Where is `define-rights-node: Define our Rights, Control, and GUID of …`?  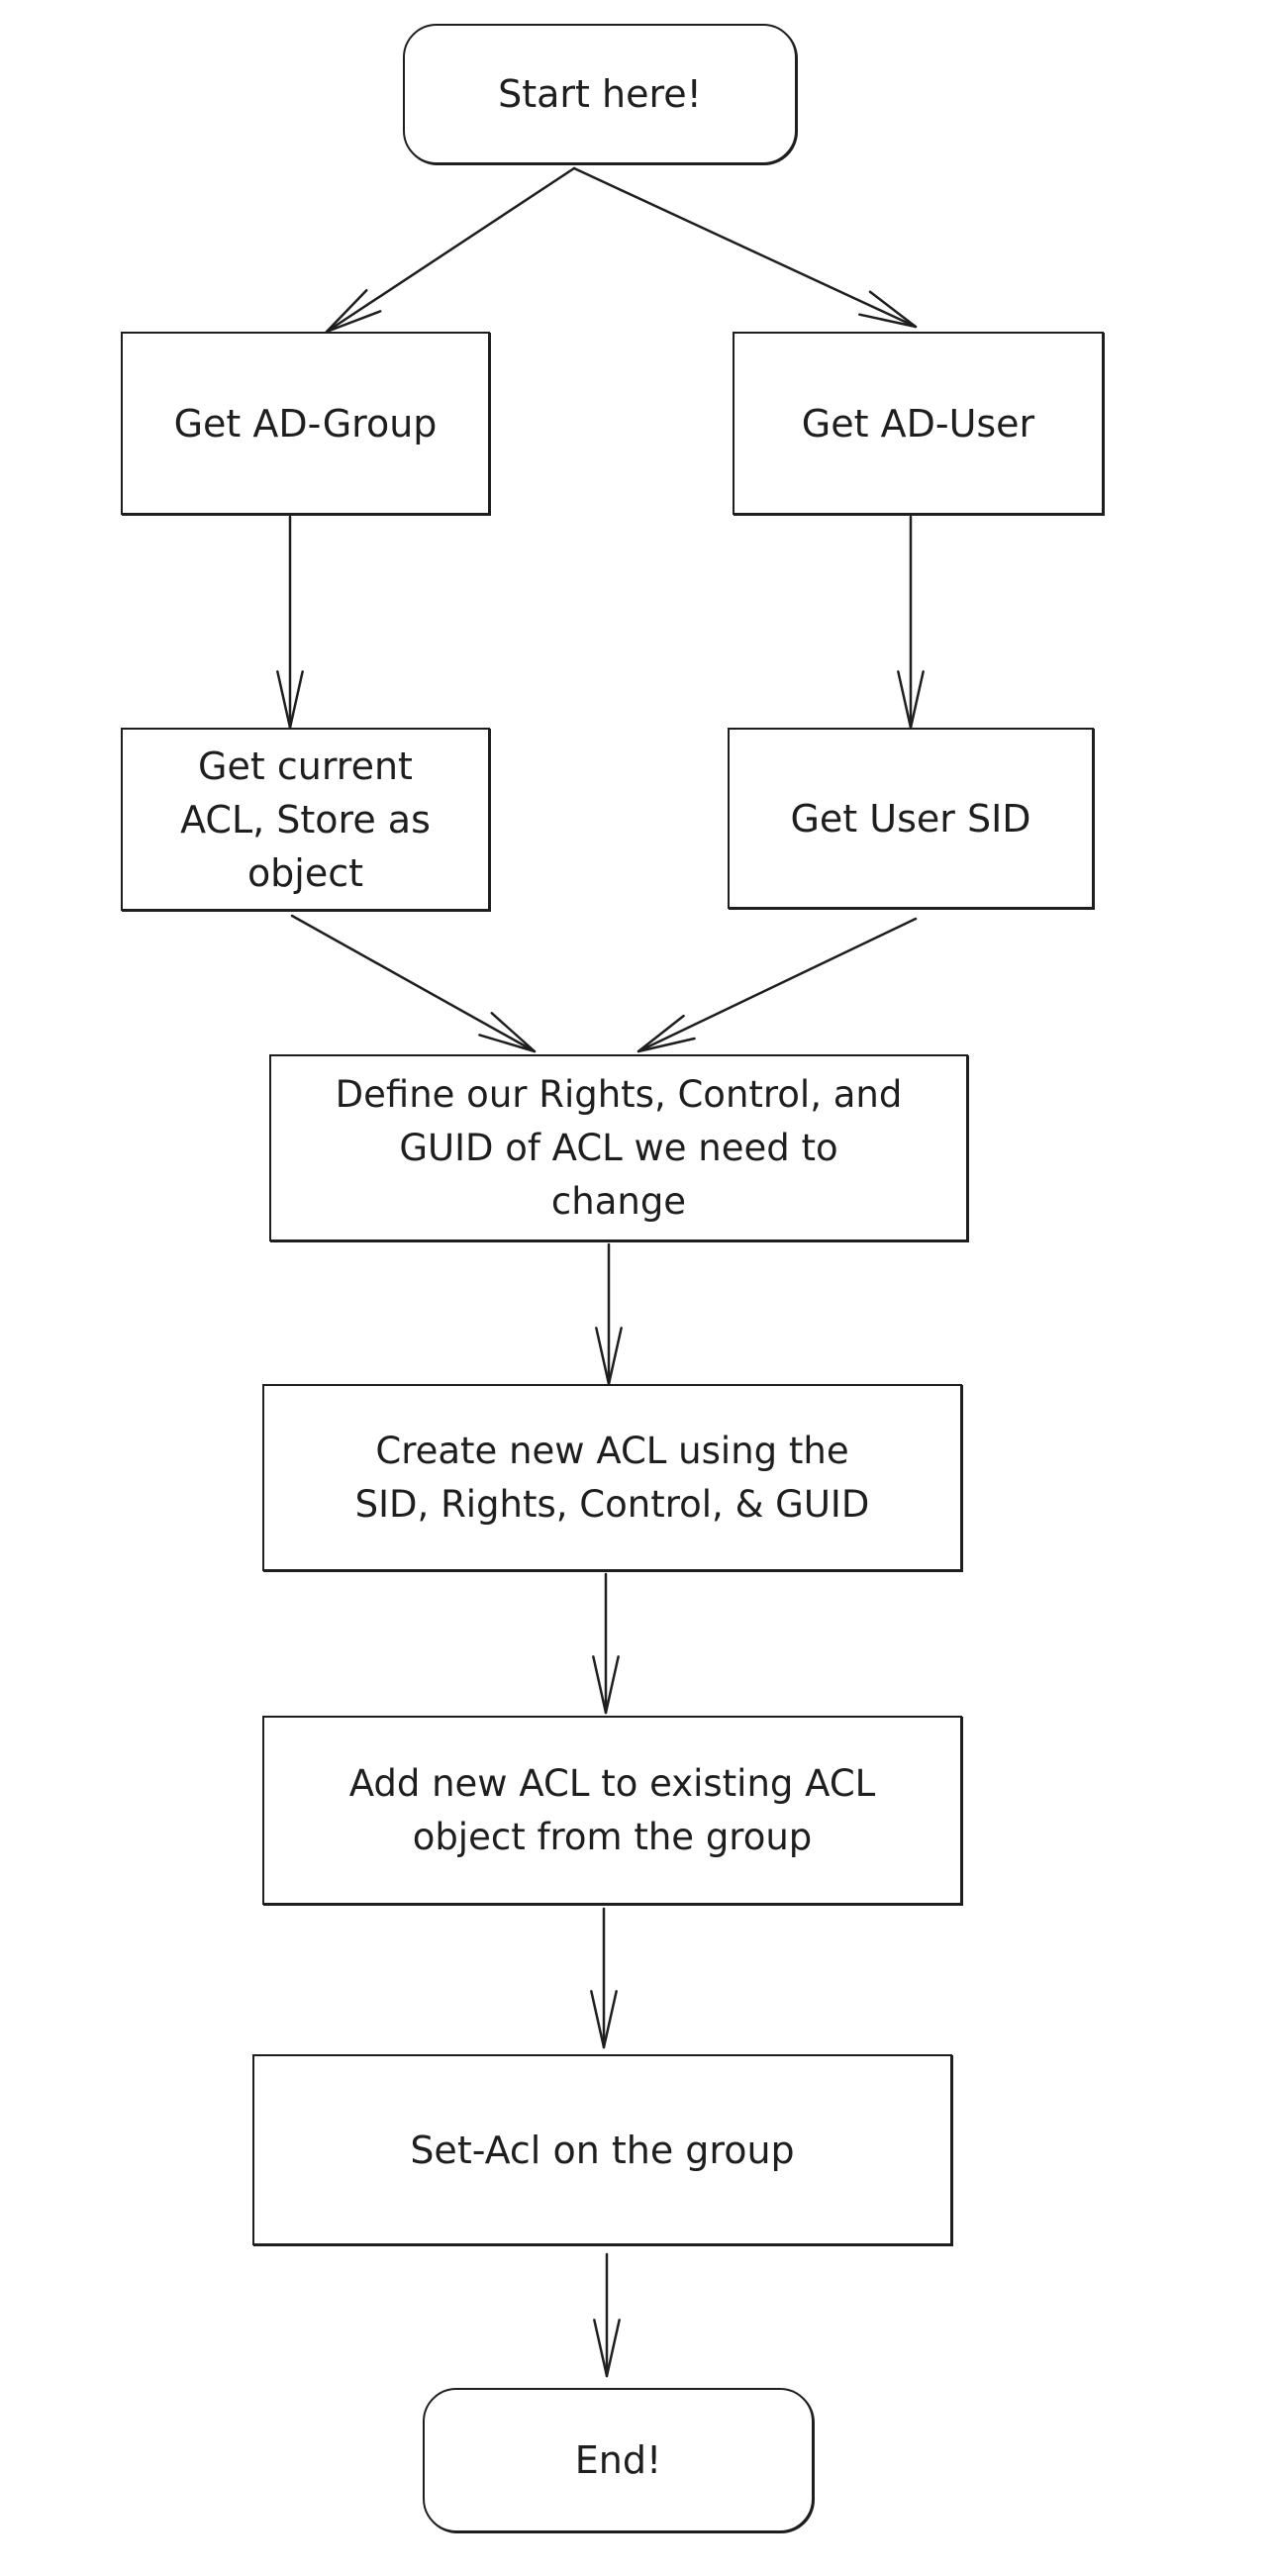 define-rights-node: Define our Rights, Control, and GUID of … is located at coordinates (618, 1147).